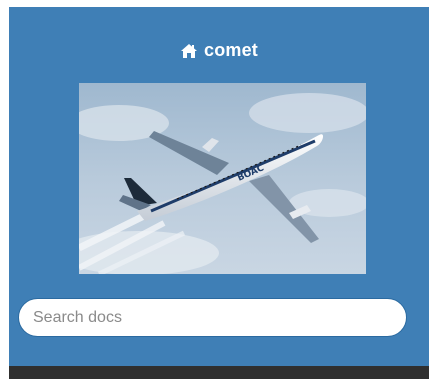 The width and height of the screenshot is (429, 379). I want to click on project-home-link: comet, so click(219, 50).